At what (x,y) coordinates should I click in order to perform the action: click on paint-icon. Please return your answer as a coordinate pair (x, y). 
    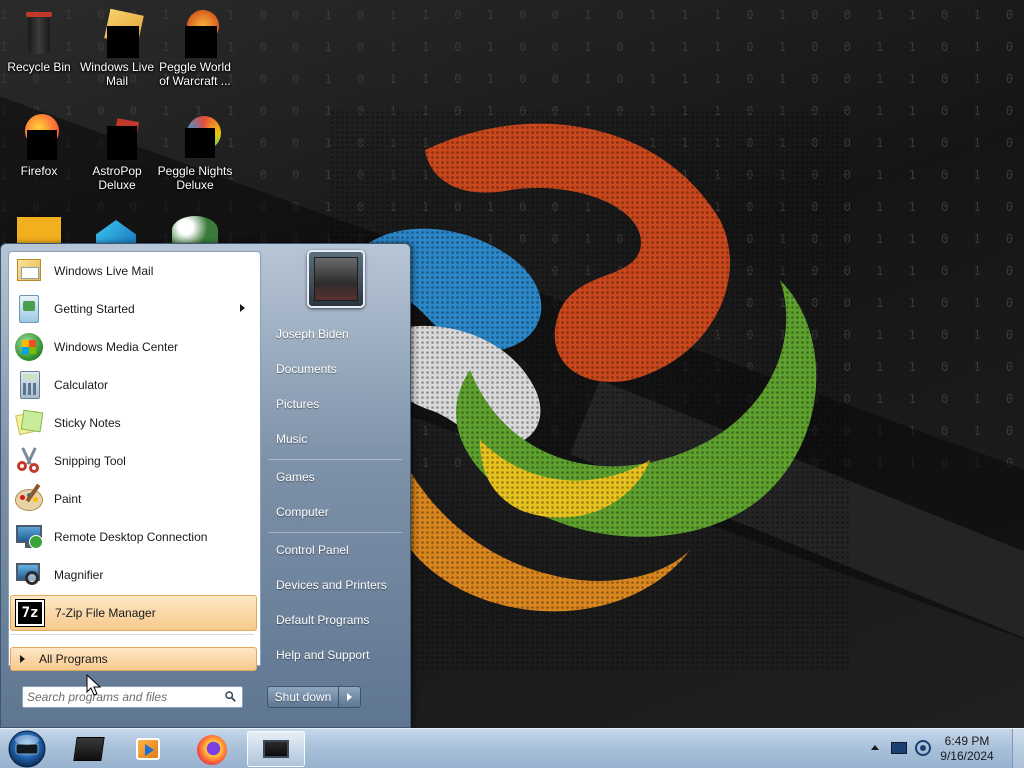
    Looking at the image, I should click on (29, 499).